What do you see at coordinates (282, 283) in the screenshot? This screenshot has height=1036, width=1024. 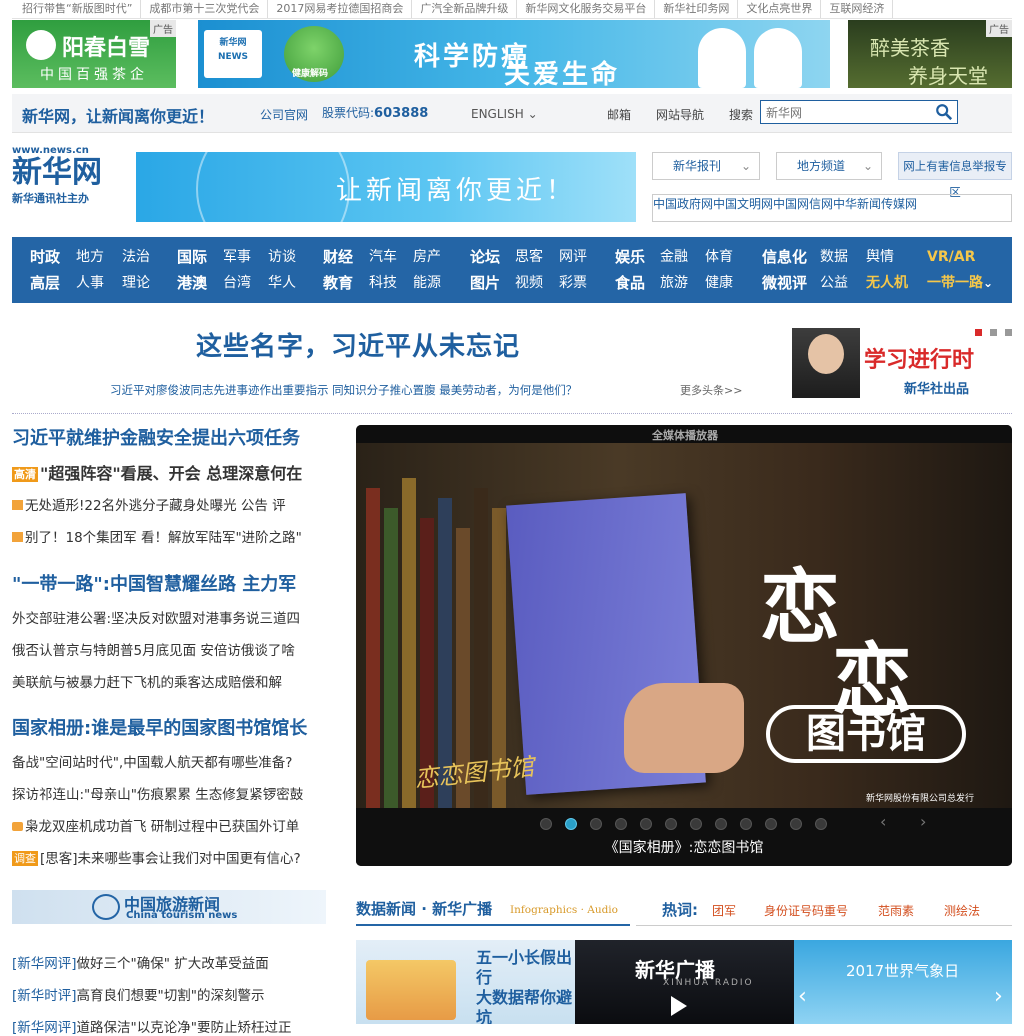 I see `nav-item: 华人` at bounding box center [282, 283].